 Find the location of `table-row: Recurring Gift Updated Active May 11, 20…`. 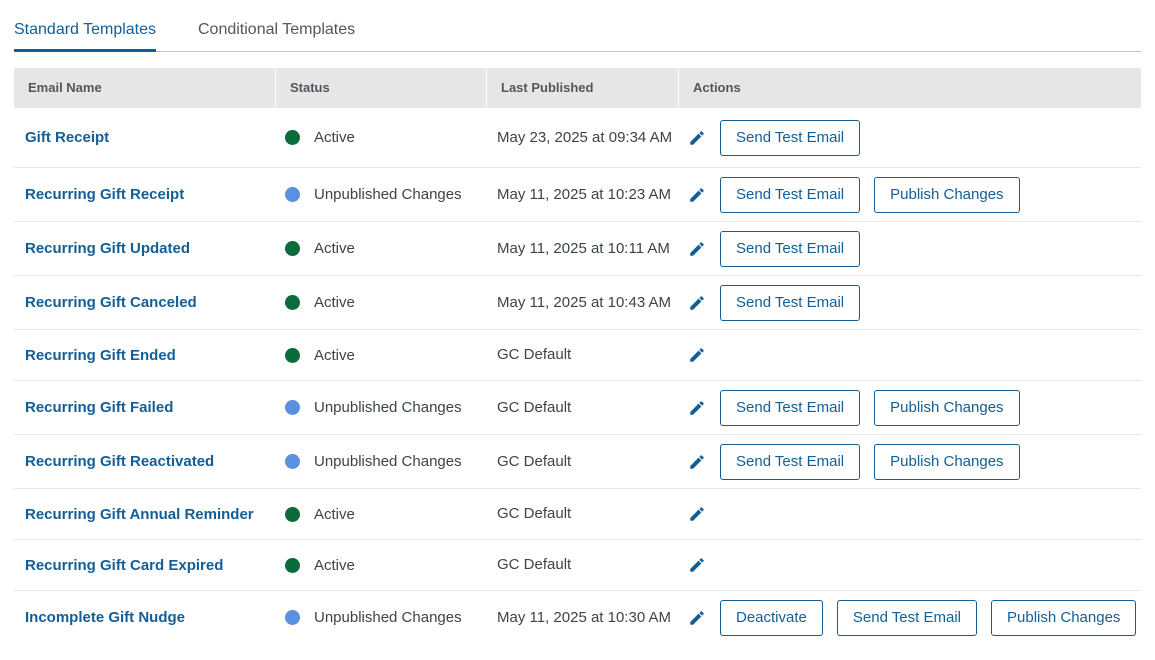

table-row: Recurring Gift Updated Active May 11, 20… is located at coordinates (577, 249).